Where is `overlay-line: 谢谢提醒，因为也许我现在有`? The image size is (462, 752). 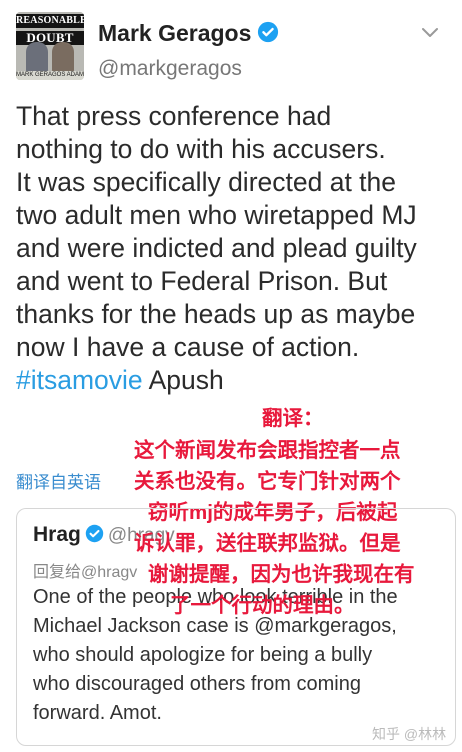 overlay-line: 谢谢提醒，因为也许我现在有 is located at coordinates (281, 574).